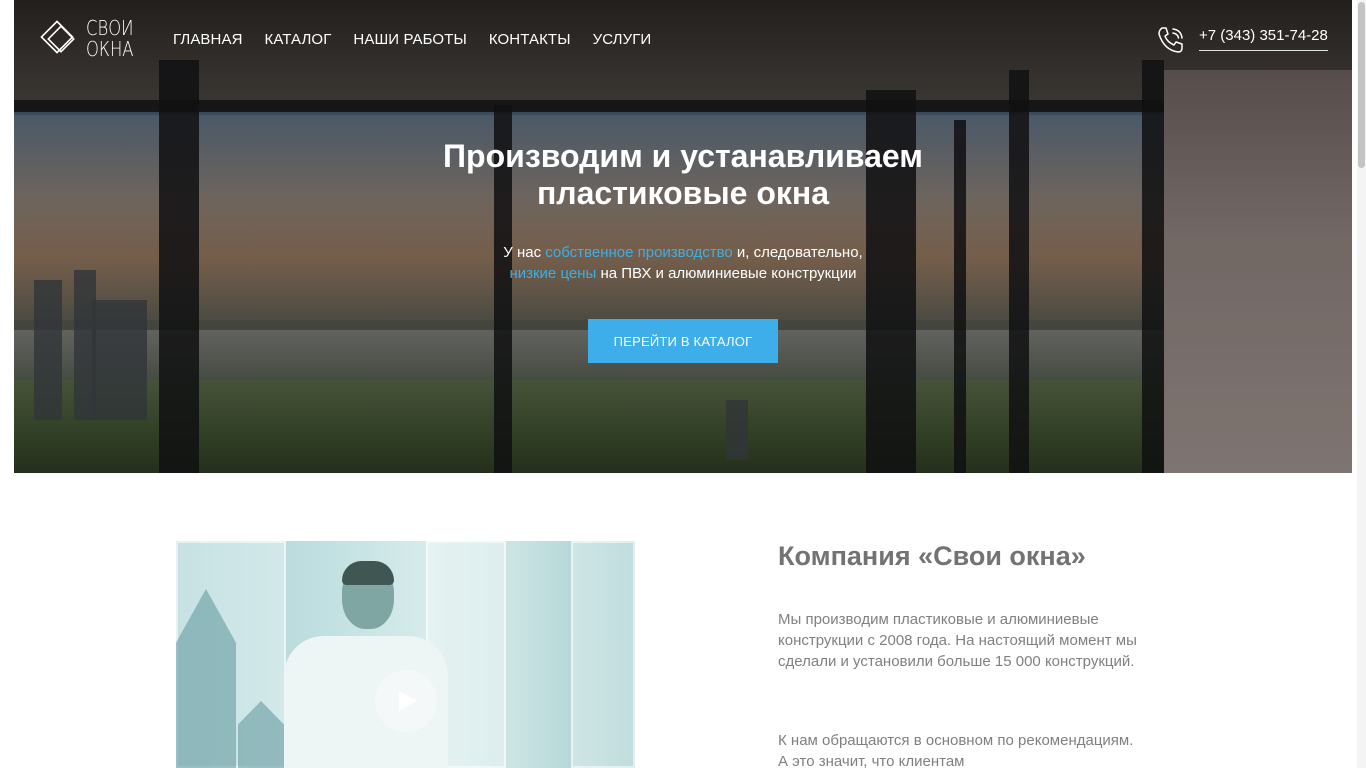  I want to click on hero-title-line1: Производим и устанавливаем, so click(683, 156).